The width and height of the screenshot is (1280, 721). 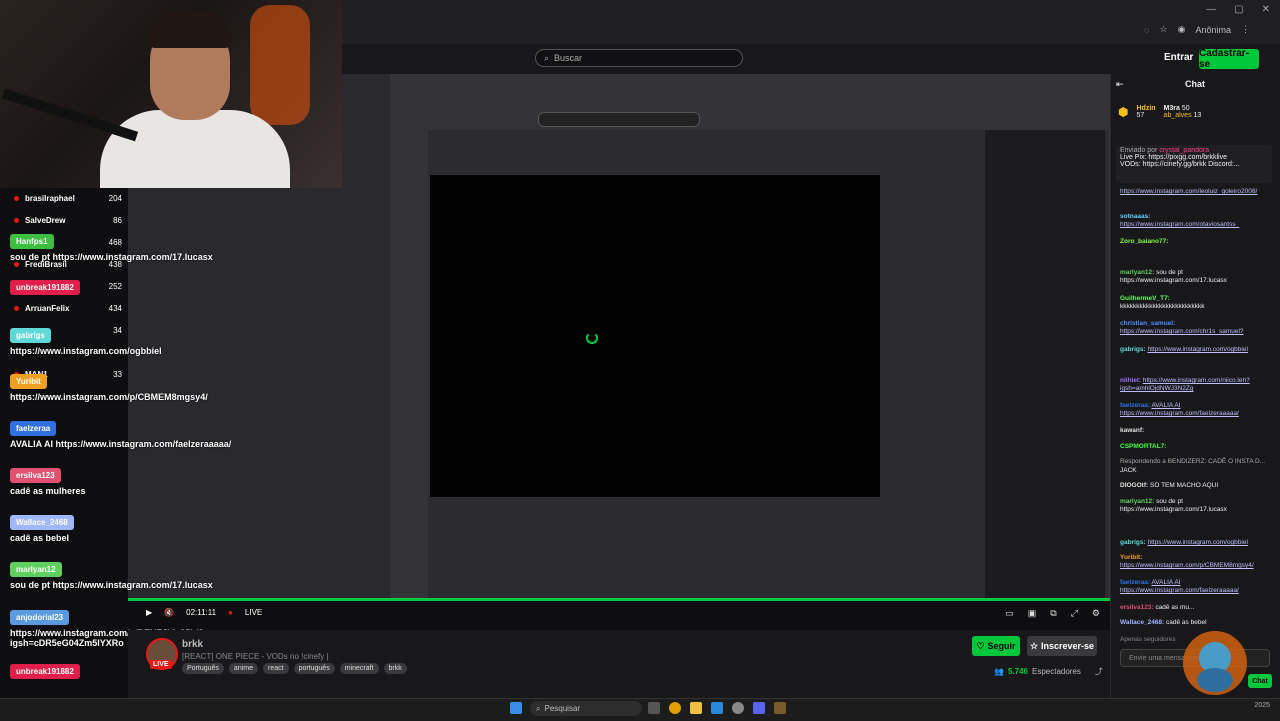 What do you see at coordinates (1178, 57) in the screenshot?
I see `login-button: Entrar` at bounding box center [1178, 57].